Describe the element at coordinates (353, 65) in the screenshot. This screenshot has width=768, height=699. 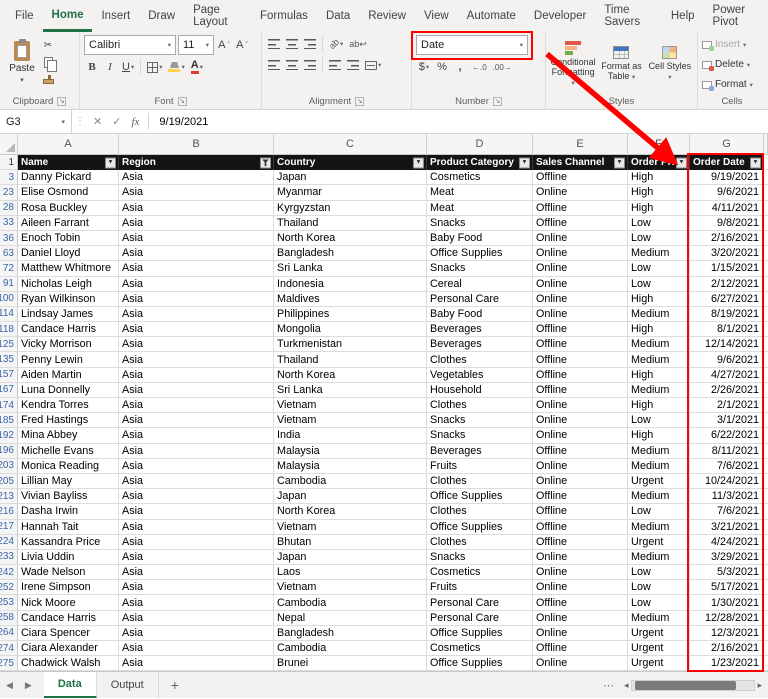
I see `increase-indent-button` at that location.